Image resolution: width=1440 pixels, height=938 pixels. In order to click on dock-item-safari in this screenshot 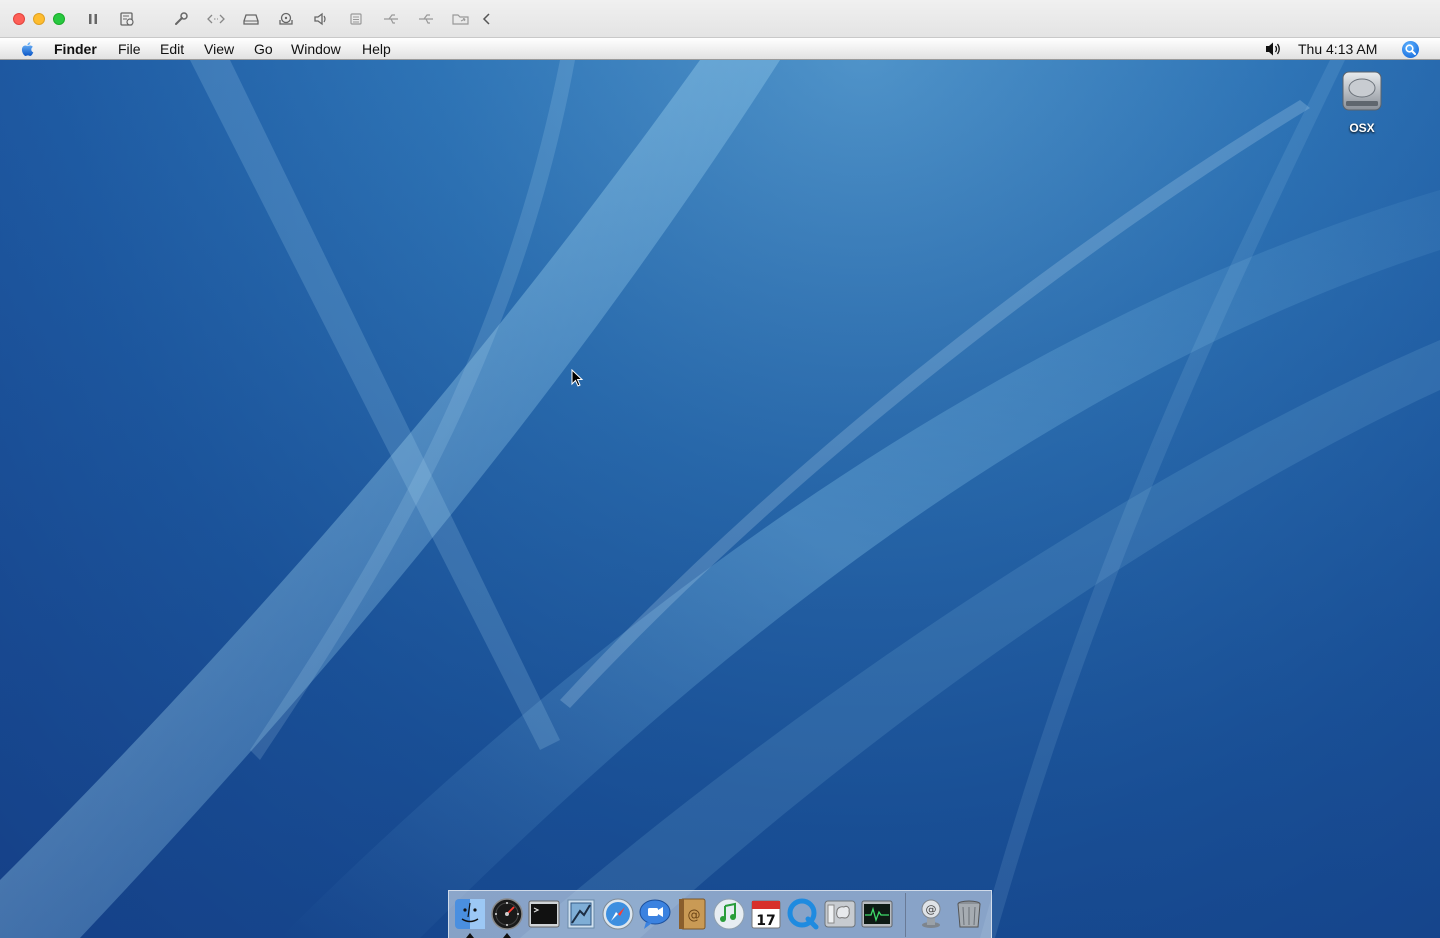, I will do `click(618, 914)`.